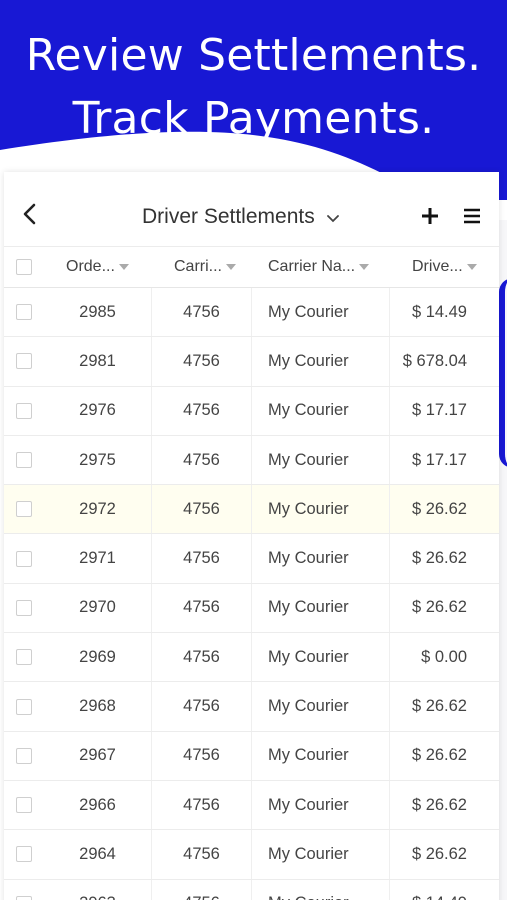 The height and width of the screenshot is (900, 507). I want to click on table-row: 2967 4756 My Courier $ 26.62, so click(251, 756).